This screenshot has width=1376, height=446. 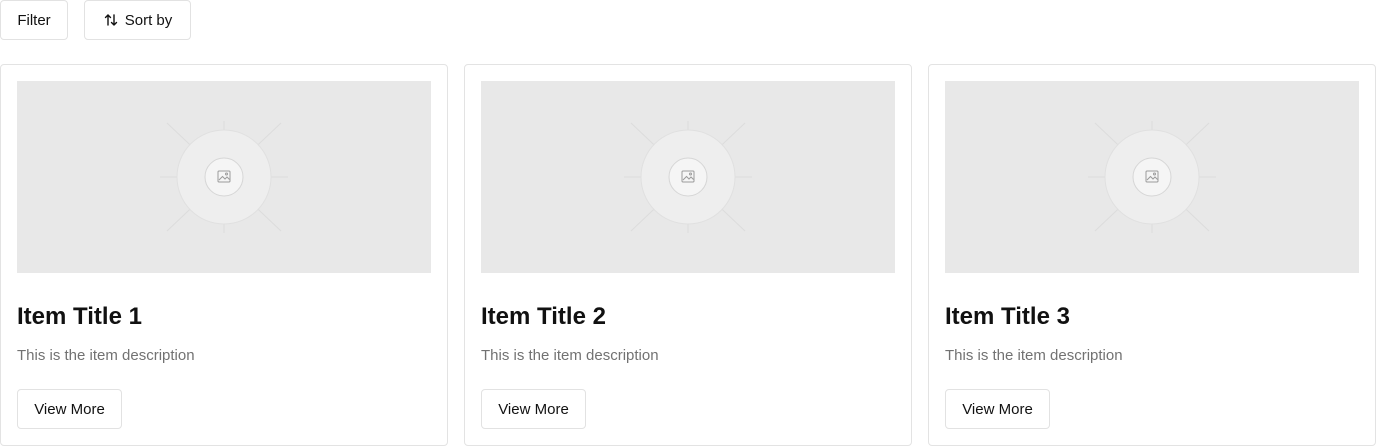 I want to click on card-title: Item Title 2, so click(x=543, y=316).